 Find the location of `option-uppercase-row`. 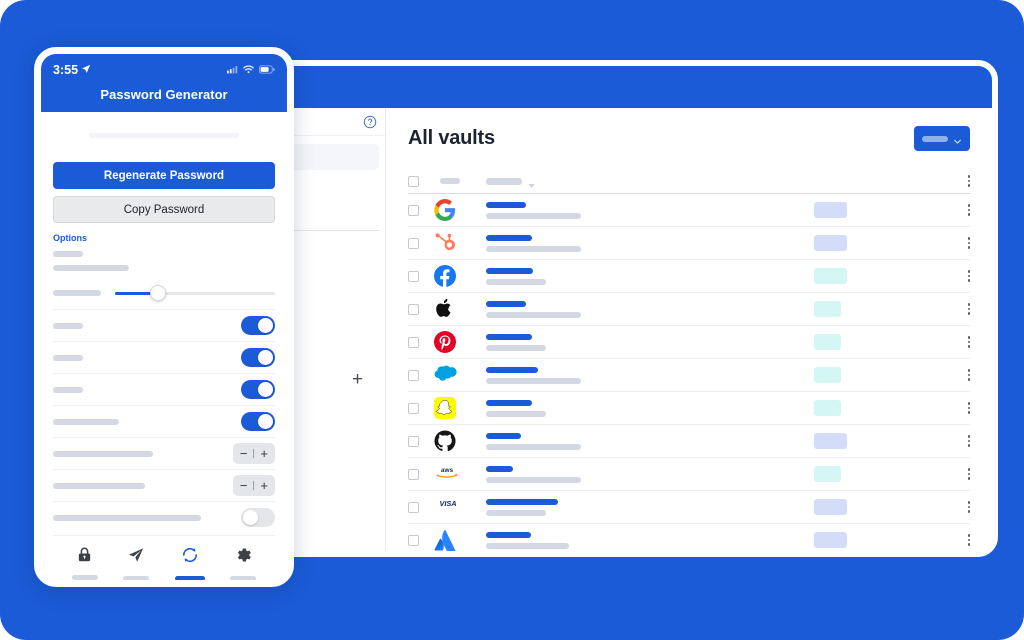

option-uppercase-row is located at coordinates (164, 325).